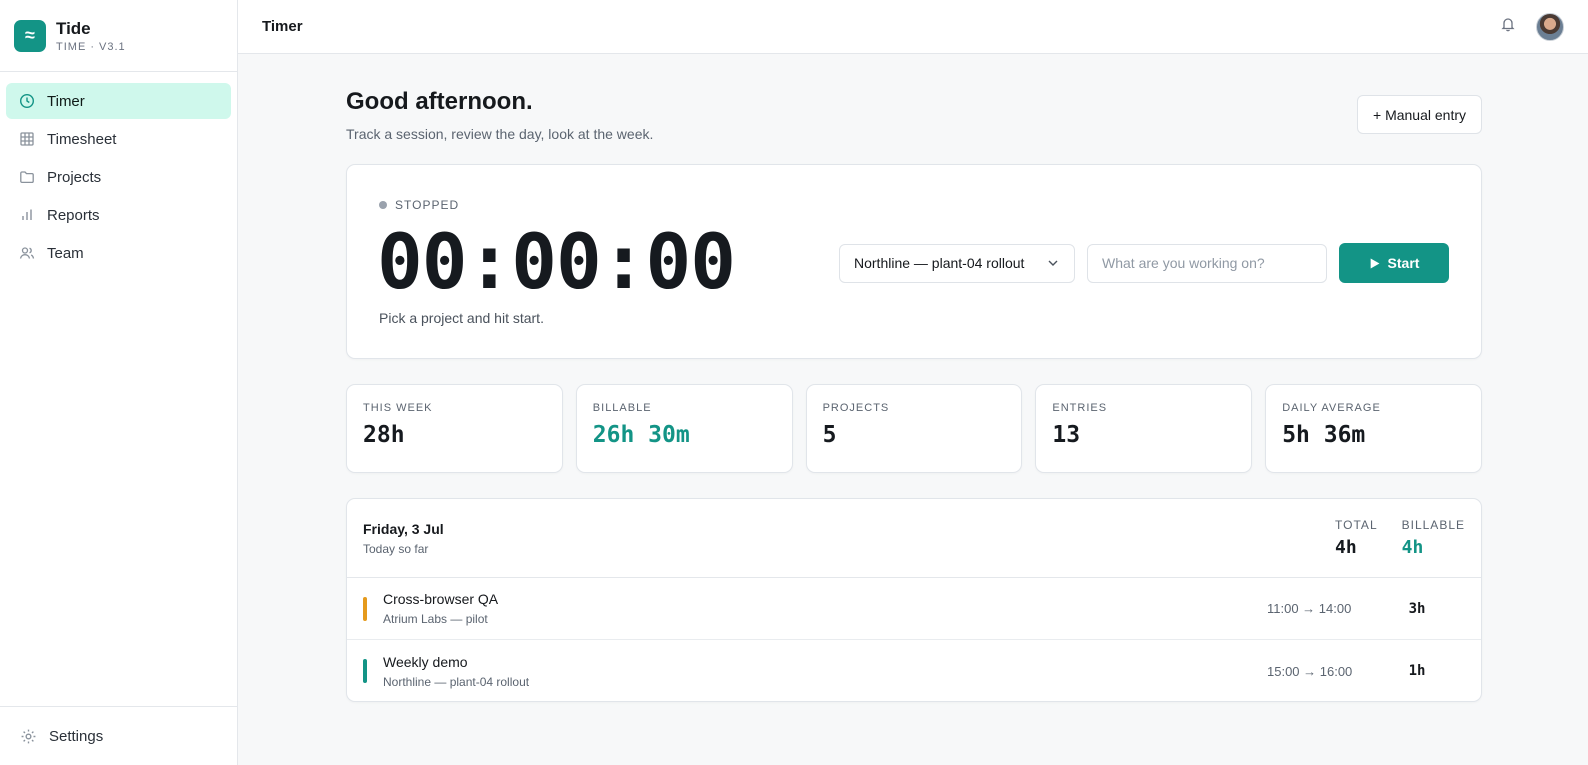  I want to click on project-select: Northline — plant-04 rollout, so click(957, 263).